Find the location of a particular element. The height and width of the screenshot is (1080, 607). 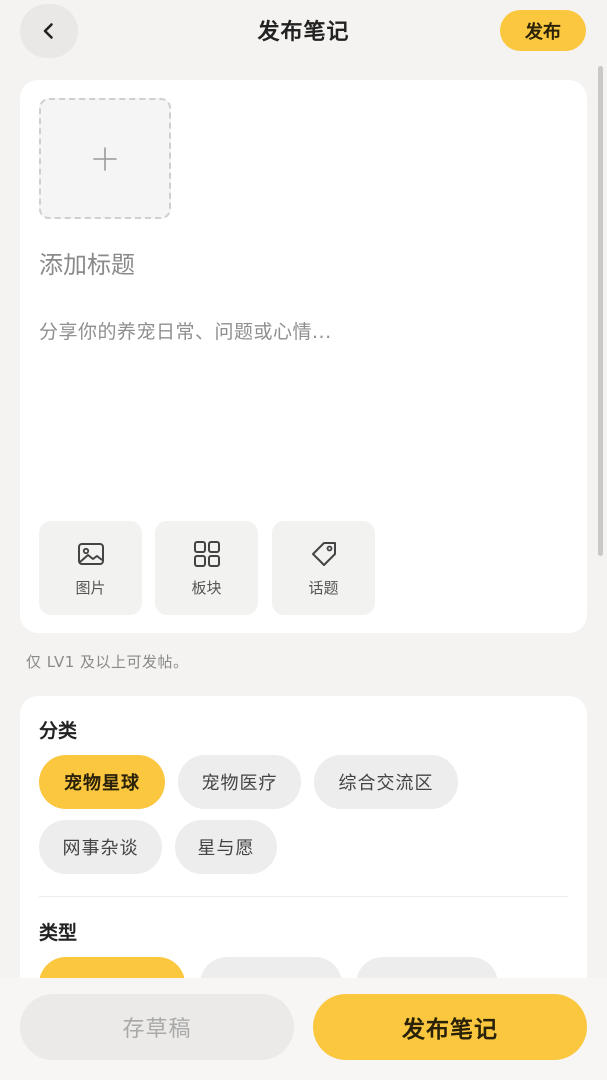

title-input: 添加标题 is located at coordinates (299, 262).